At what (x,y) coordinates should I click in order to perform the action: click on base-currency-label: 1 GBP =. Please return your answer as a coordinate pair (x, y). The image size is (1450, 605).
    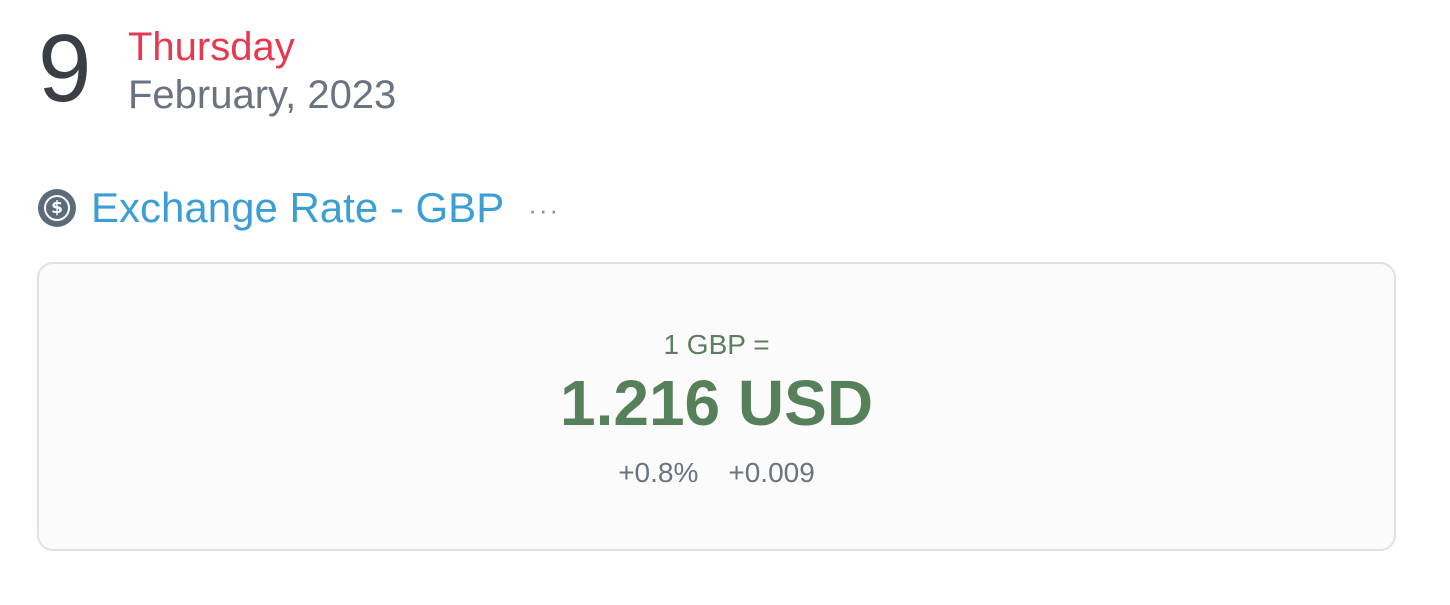
    Looking at the image, I should click on (716, 344).